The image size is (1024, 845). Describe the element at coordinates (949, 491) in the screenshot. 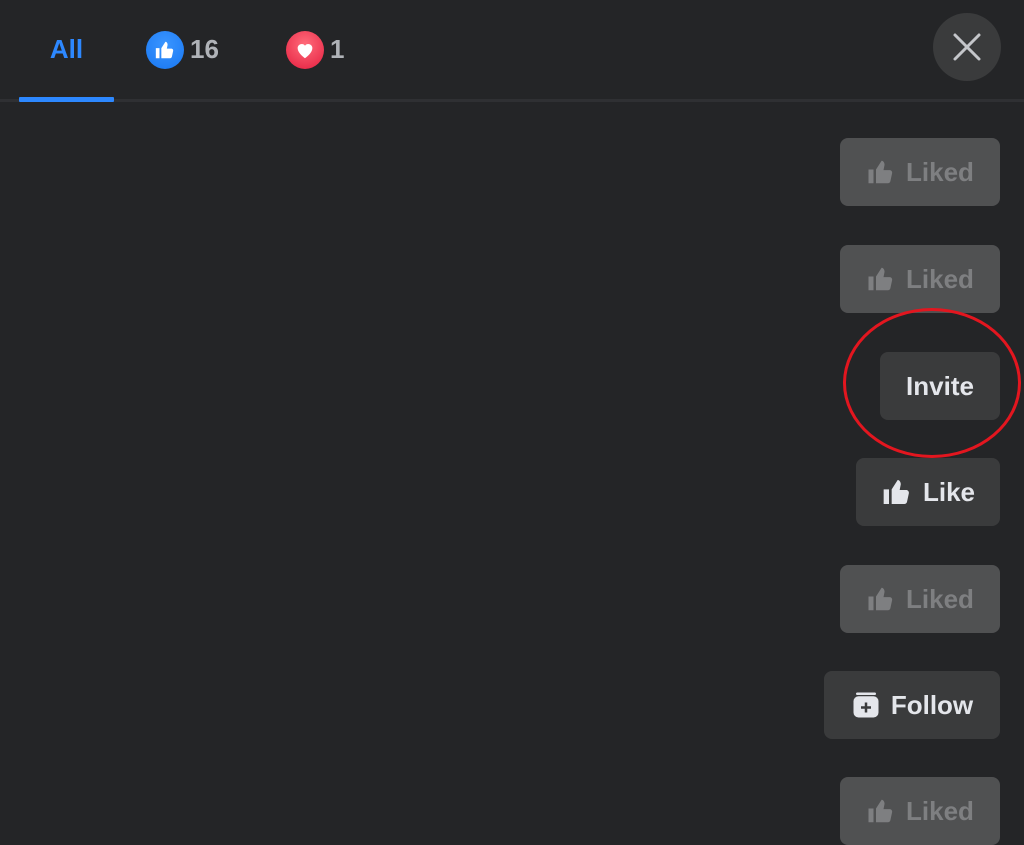

I see `button-label: Like` at that location.